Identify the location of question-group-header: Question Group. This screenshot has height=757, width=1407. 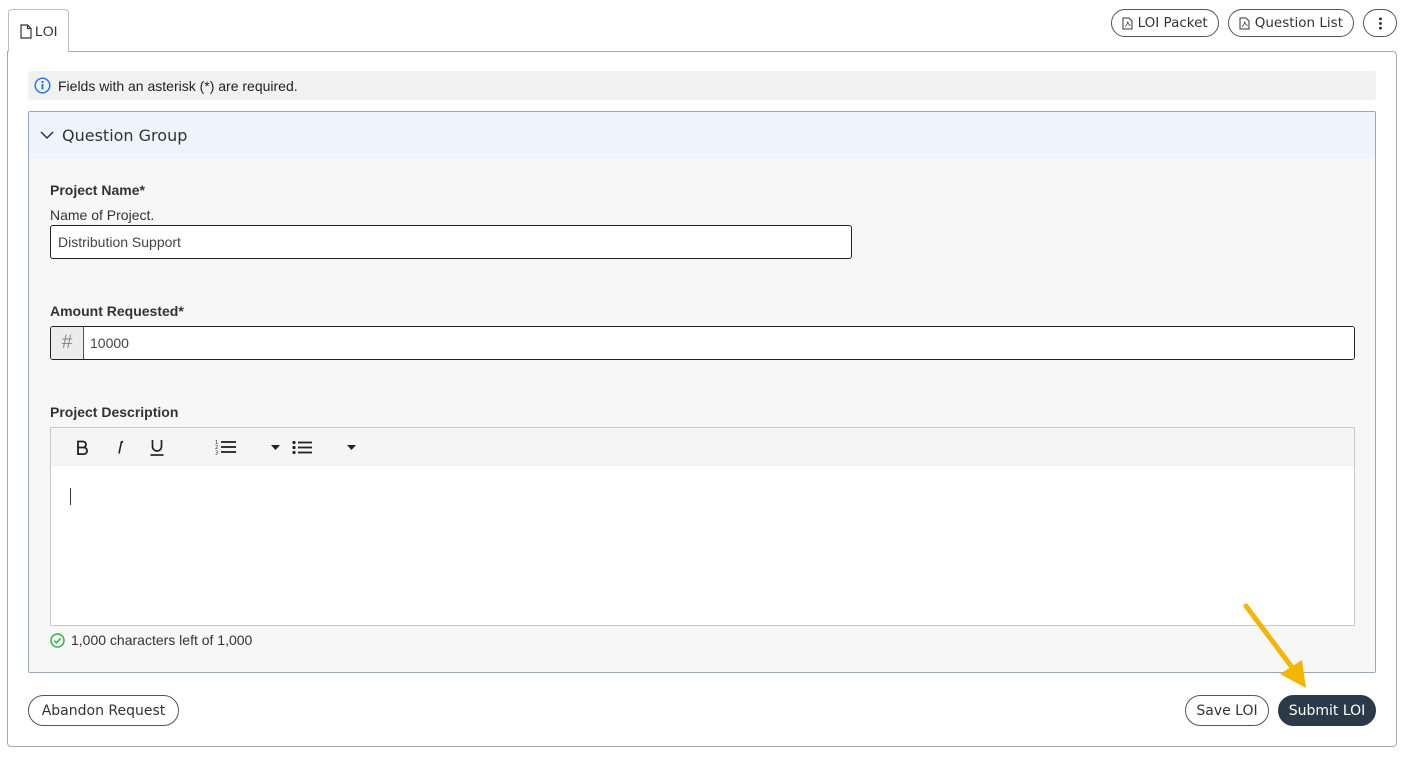
(702, 135).